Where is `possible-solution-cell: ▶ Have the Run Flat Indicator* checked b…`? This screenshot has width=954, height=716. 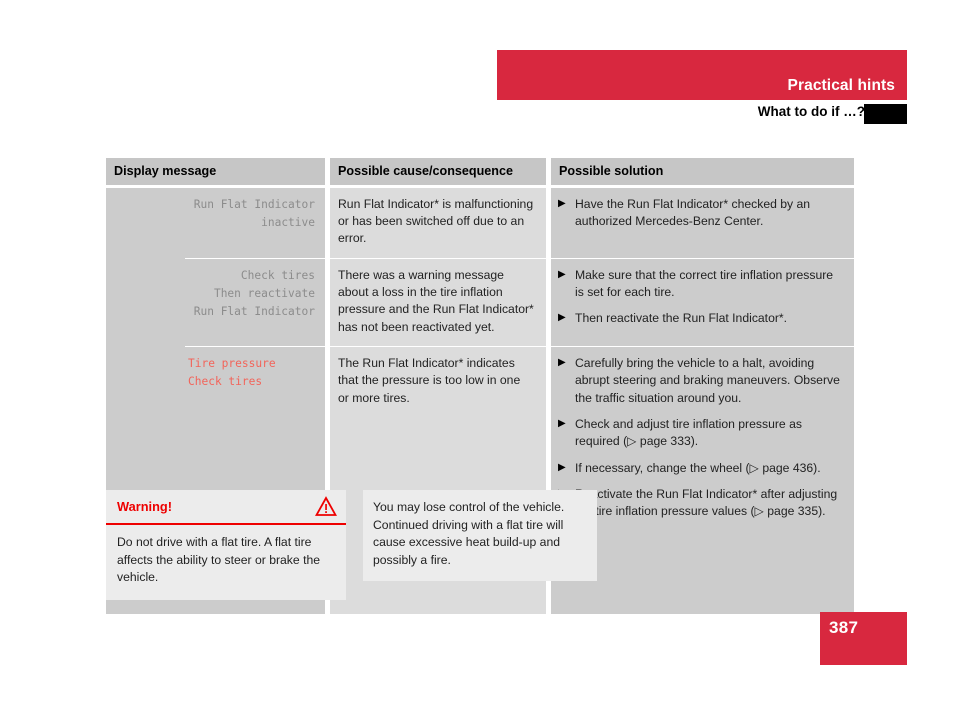 possible-solution-cell: ▶ Have the Run Flat Indicator* checked b… is located at coordinates (702, 222).